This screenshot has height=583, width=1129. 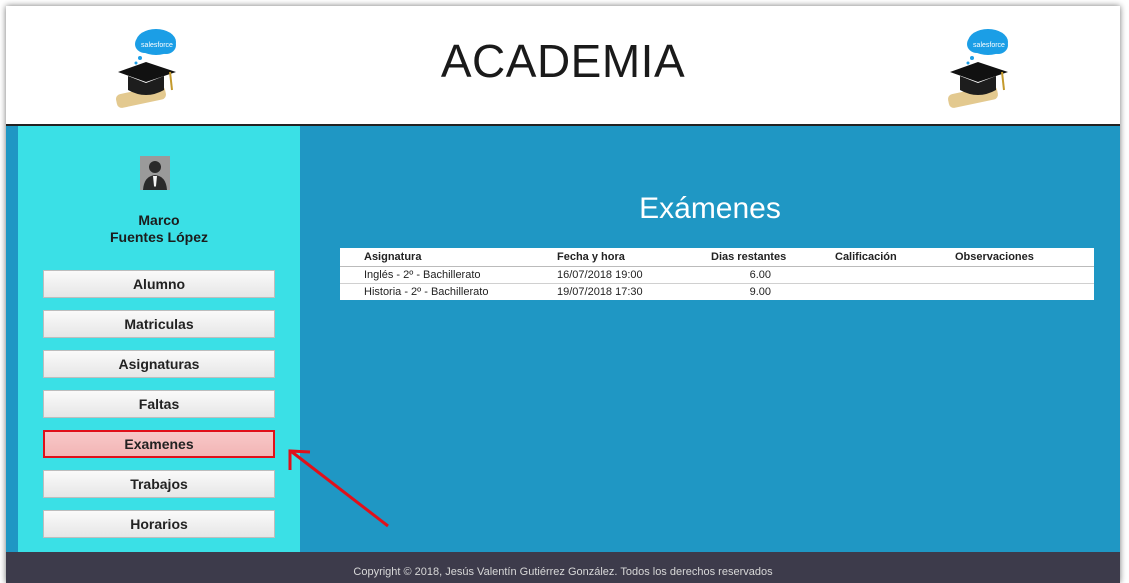 What do you see at coordinates (338, 488) in the screenshot?
I see `red-arrow-annotation` at bounding box center [338, 488].